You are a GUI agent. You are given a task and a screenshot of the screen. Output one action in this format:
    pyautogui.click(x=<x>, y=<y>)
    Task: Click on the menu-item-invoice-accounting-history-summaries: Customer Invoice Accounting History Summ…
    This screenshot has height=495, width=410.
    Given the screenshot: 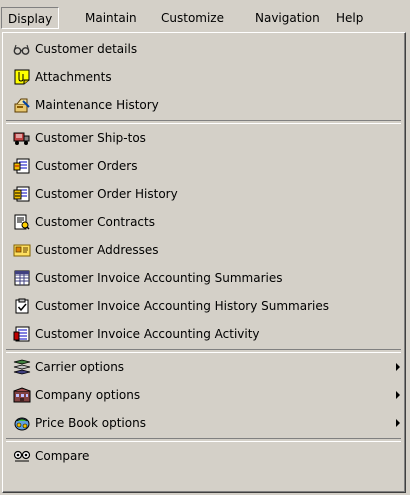 What is the action you would take?
    pyautogui.click(x=203, y=306)
    